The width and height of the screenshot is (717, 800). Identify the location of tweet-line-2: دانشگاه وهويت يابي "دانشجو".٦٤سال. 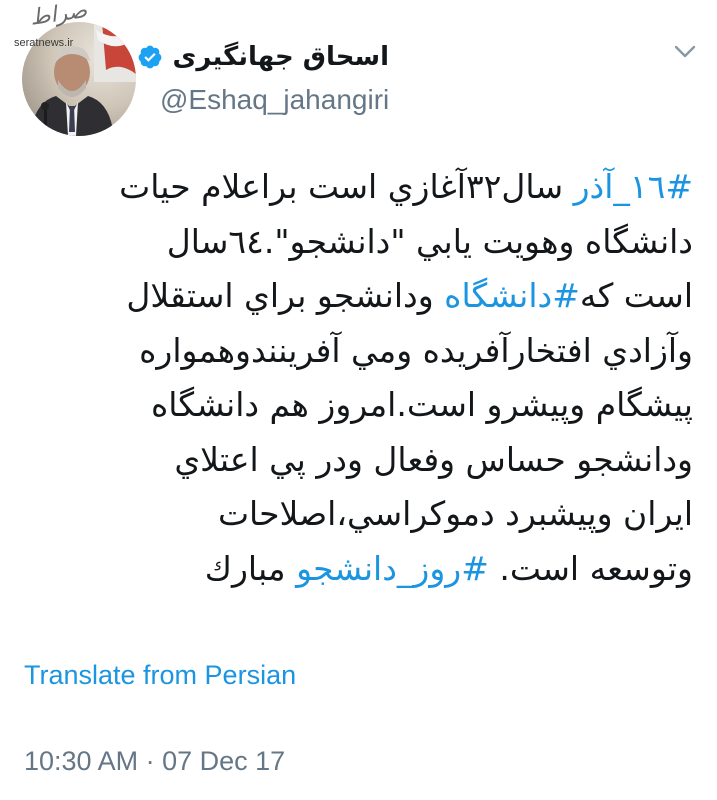
(429, 241).